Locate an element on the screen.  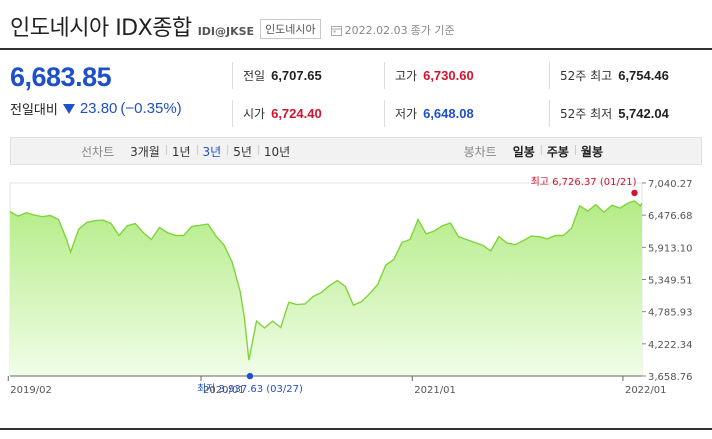
stat-label: 시가 is located at coordinates (254, 114).